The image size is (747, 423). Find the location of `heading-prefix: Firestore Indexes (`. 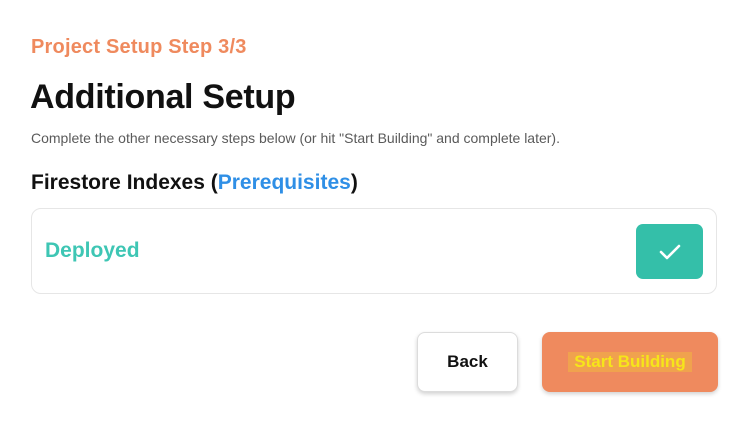

heading-prefix: Firestore Indexes ( is located at coordinates (124, 182).